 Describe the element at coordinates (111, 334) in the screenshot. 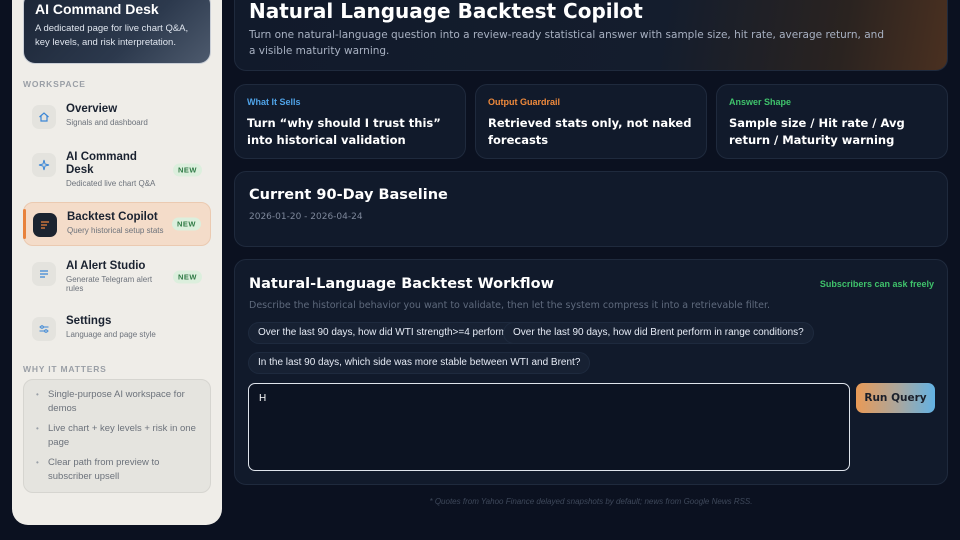

I see `sidebar-item-subtitle: Language and page style` at that location.